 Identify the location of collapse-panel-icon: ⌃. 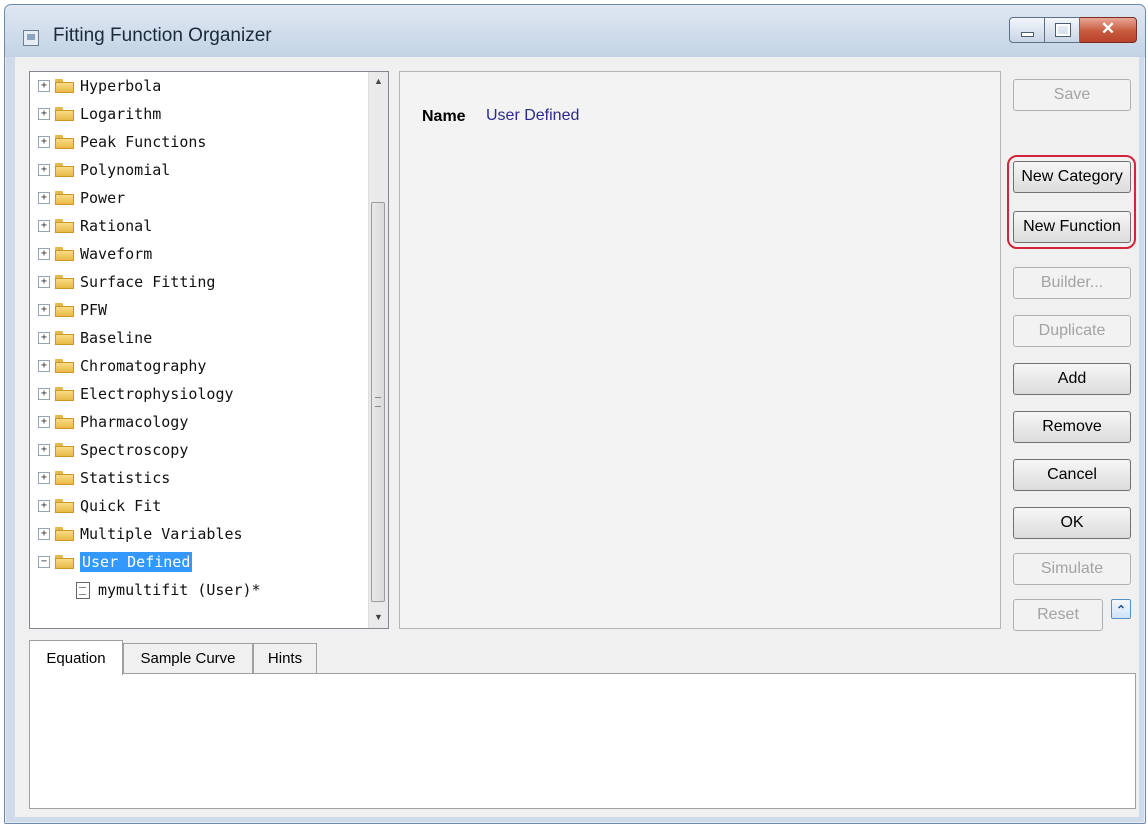
(1121, 609).